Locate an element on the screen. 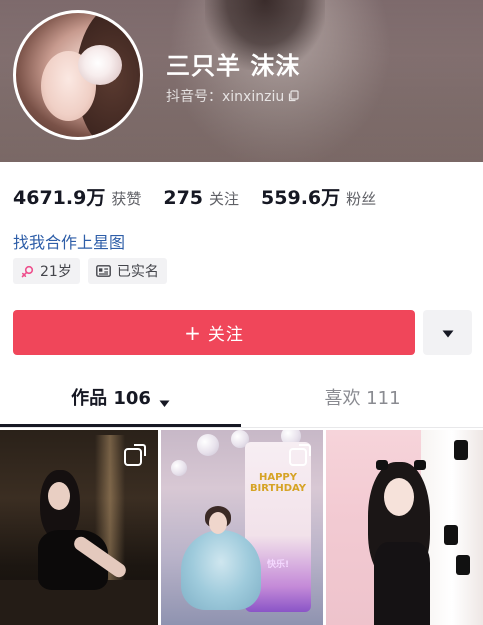  verified-tag: 已实名 is located at coordinates (127, 271).